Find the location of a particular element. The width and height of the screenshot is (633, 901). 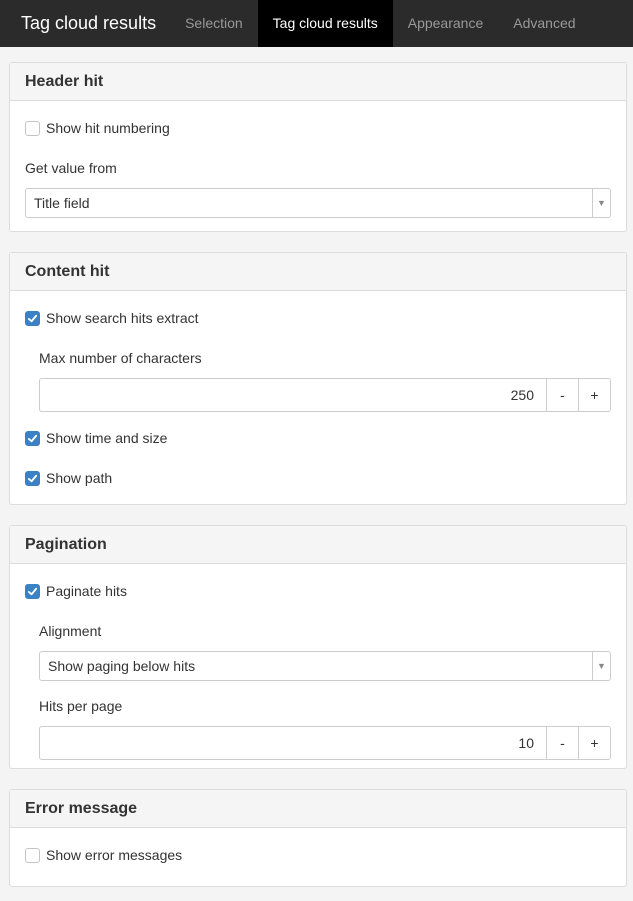

get-value-from-select: Title field ▼ is located at coordinates (318, 203).